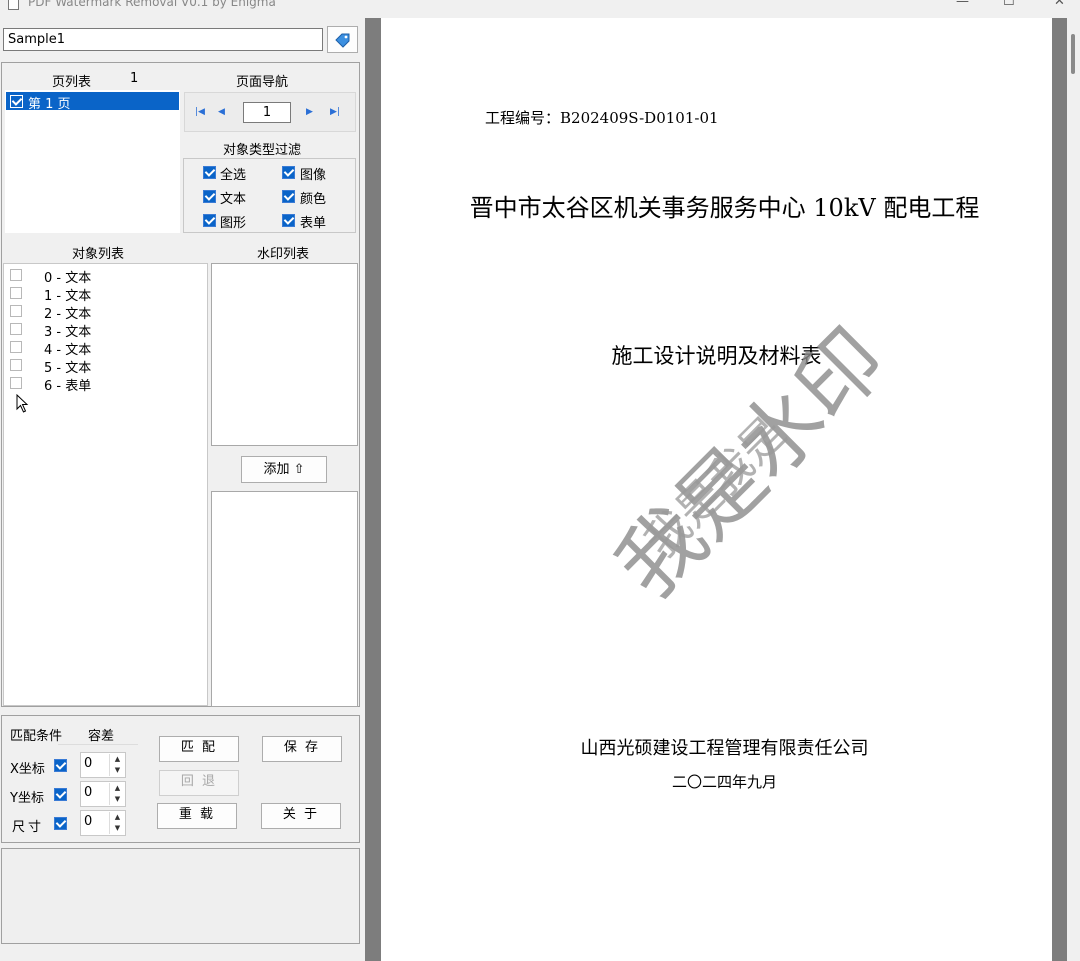 The image size is (1080, 961). Describe the element at coordinates (724, 208) in the screenshot. I see `document-title: 晋中市太谷区机关事务服务中心 10kV 配电工程` at that location.